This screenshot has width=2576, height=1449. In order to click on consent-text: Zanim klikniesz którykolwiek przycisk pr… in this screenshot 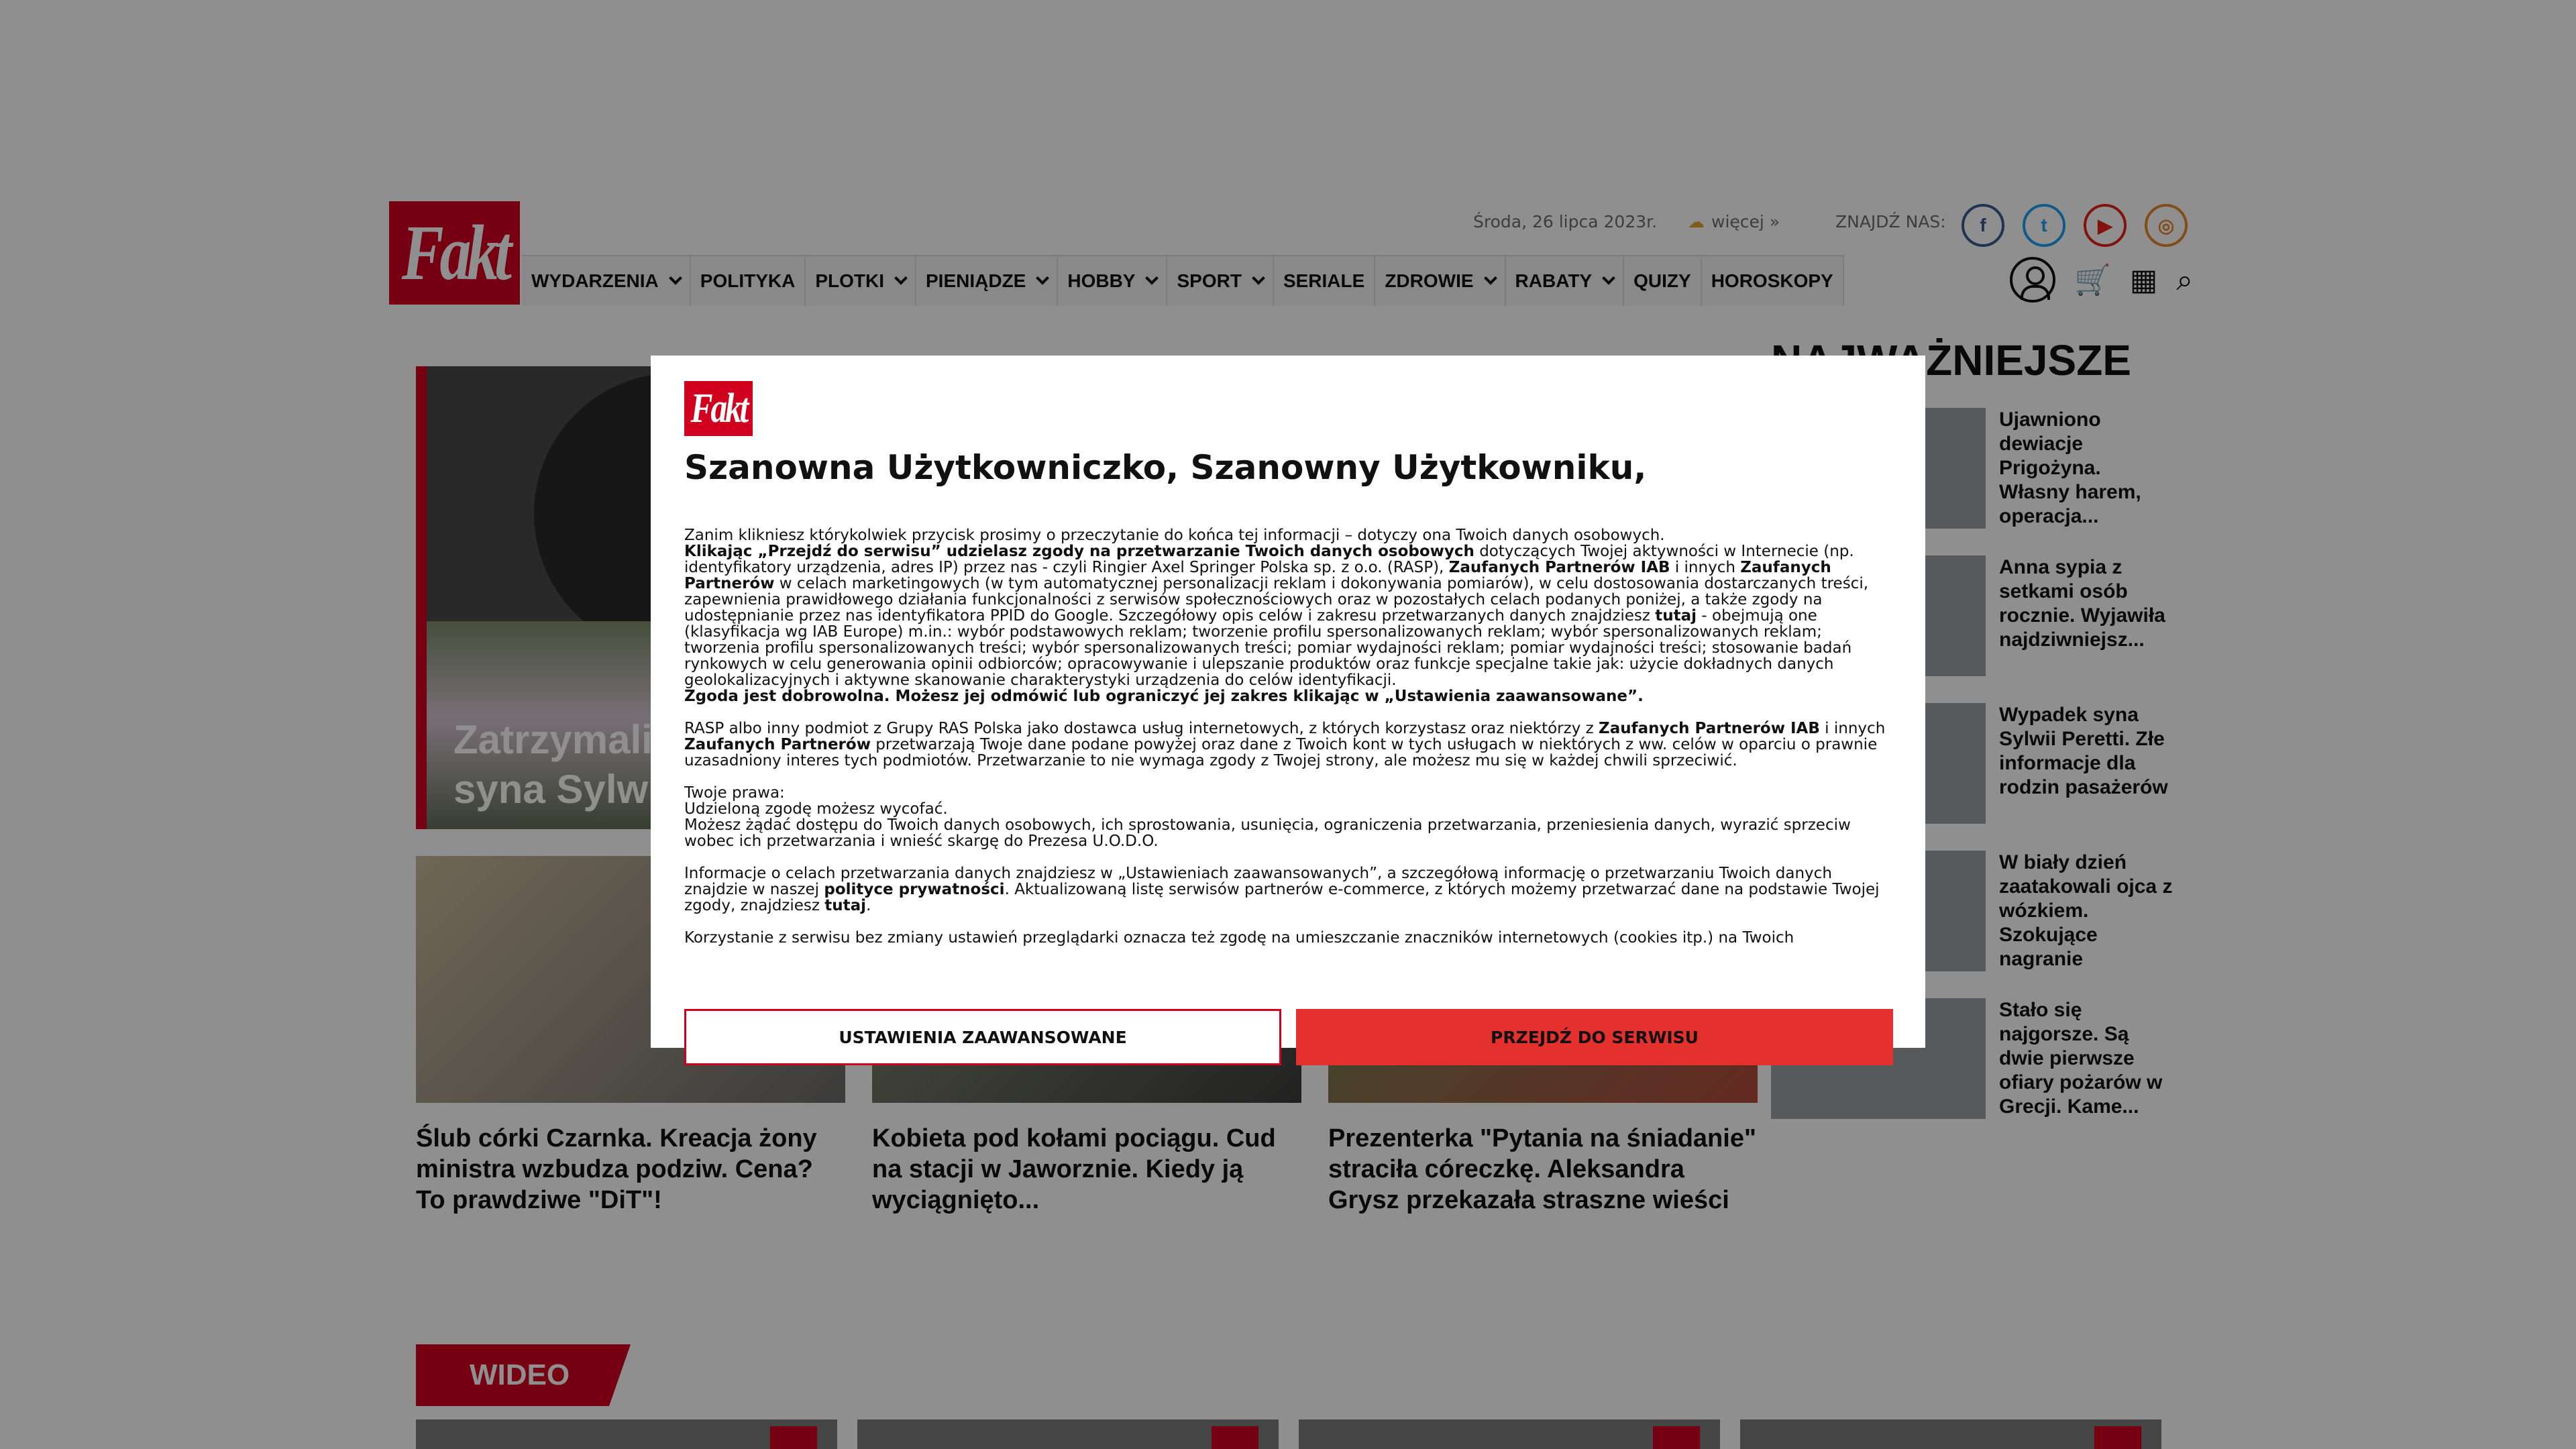, I will do `click(1288, 740)`.